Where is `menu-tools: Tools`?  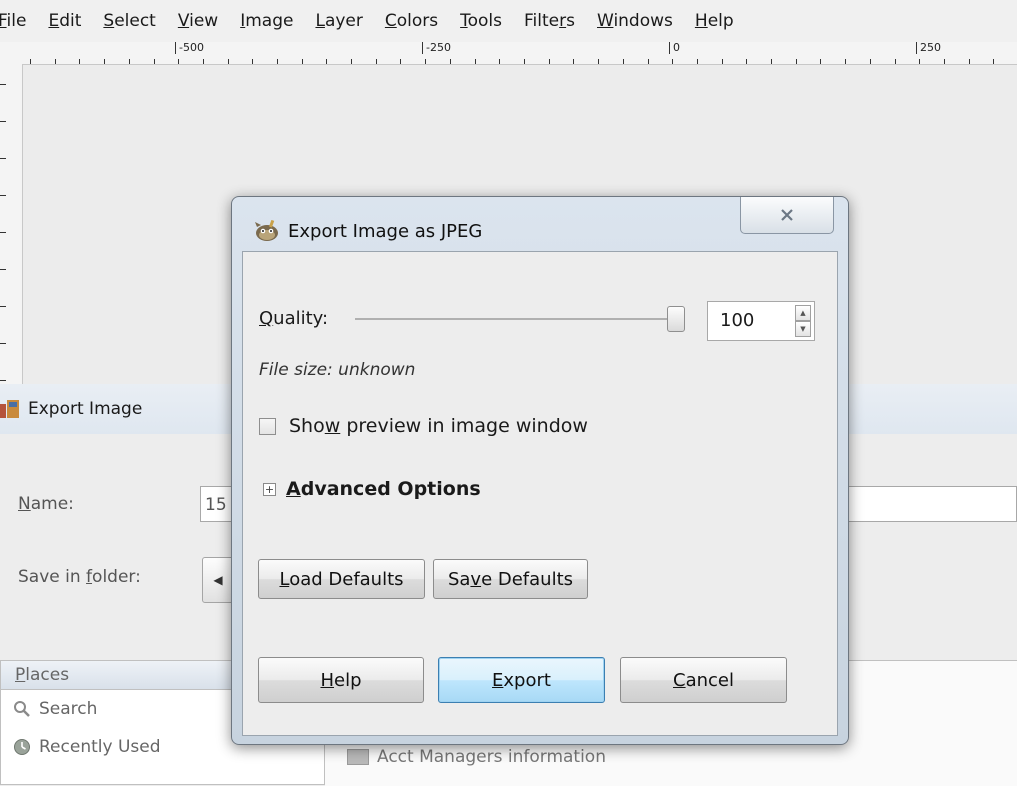 menu-tools: Tools is located at coordinates (481, 21).